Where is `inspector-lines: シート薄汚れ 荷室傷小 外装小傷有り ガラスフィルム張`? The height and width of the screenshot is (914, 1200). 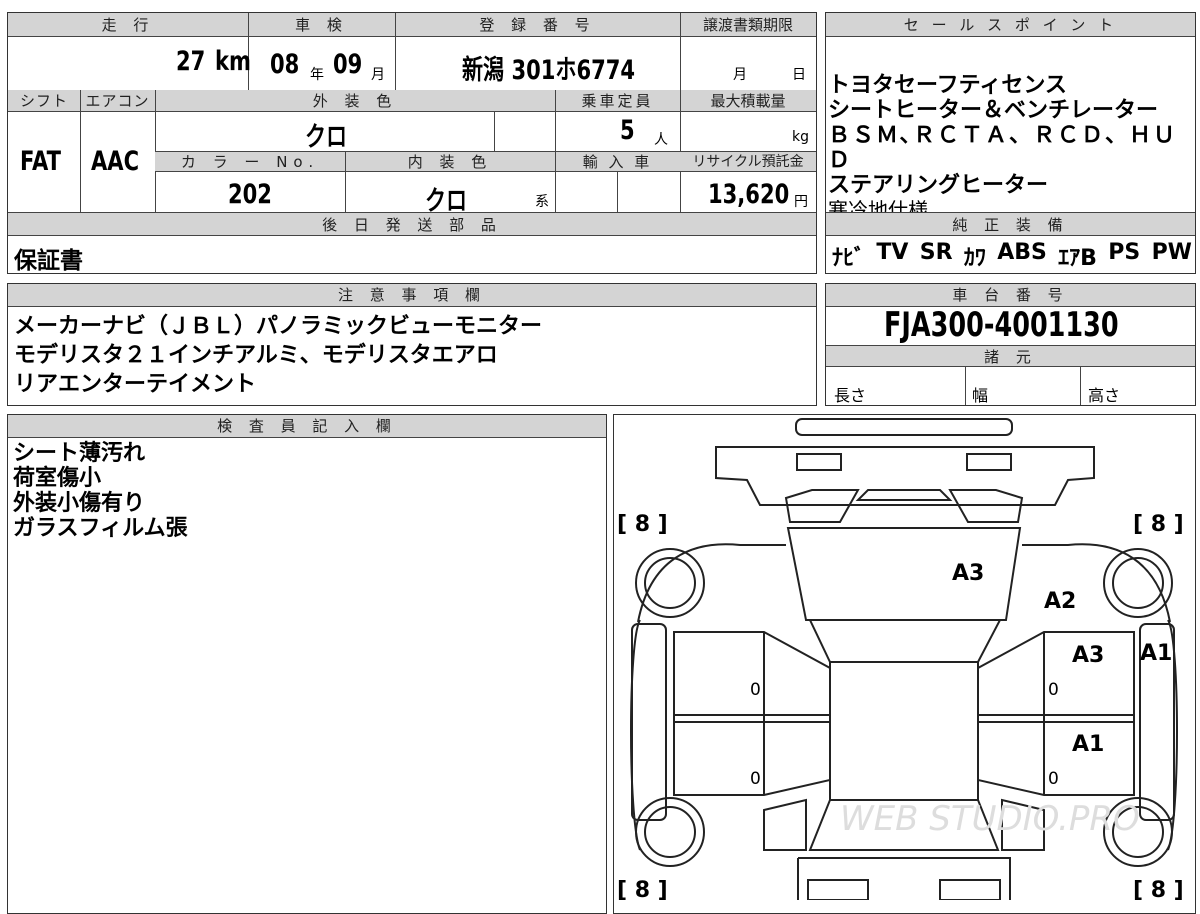
inspector-lines: シート薄汚れ 荷室傷小 外装小傷有り ガラスフィルム張 is located at coordinates (100, 491).